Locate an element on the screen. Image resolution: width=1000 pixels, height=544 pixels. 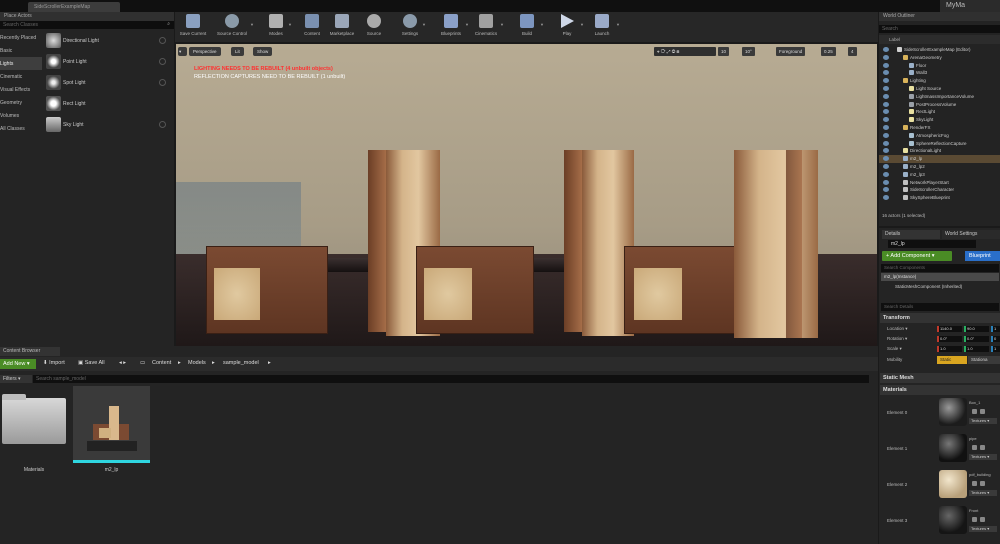
outliner-row: RenderFX is located at coordinates (939, 128).